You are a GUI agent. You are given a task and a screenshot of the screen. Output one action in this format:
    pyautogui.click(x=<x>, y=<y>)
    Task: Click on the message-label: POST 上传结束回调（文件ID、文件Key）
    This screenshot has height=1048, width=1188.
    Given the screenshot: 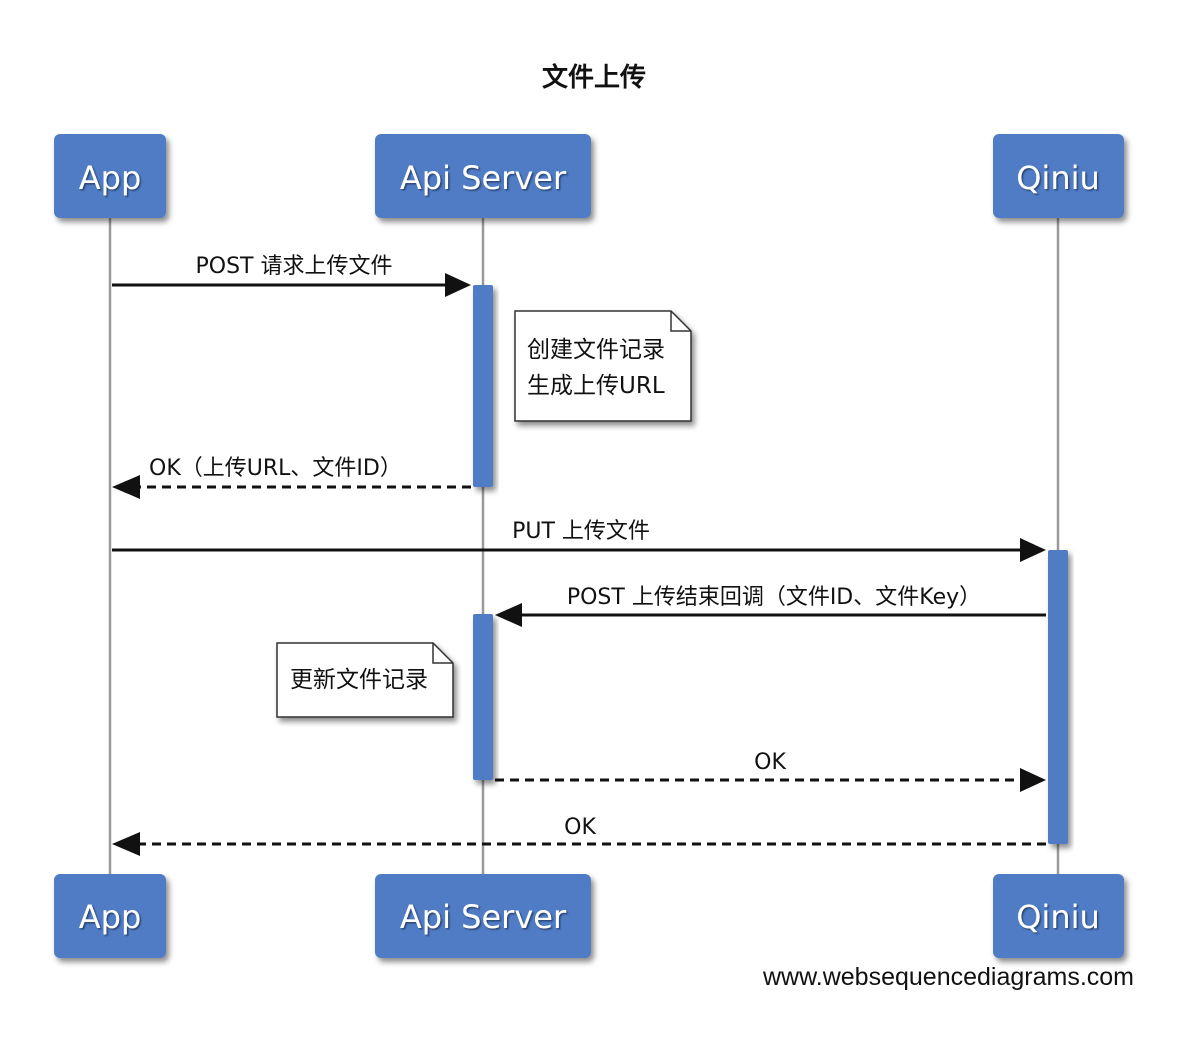 What is the action you would take?
    pyautogui.click(x=774, y=597)
    